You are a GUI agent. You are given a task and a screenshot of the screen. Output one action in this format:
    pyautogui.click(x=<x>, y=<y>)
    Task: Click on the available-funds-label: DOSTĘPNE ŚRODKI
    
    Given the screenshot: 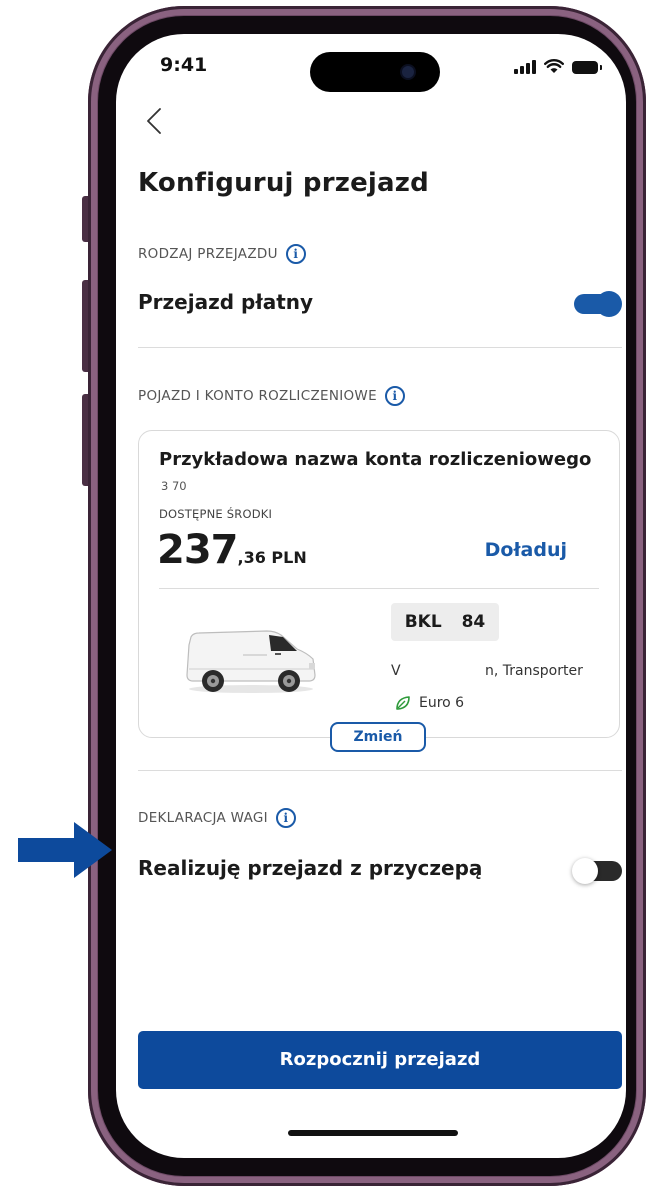 What is the action you would take?
    pyautogui.click(x=216, y=514)
    